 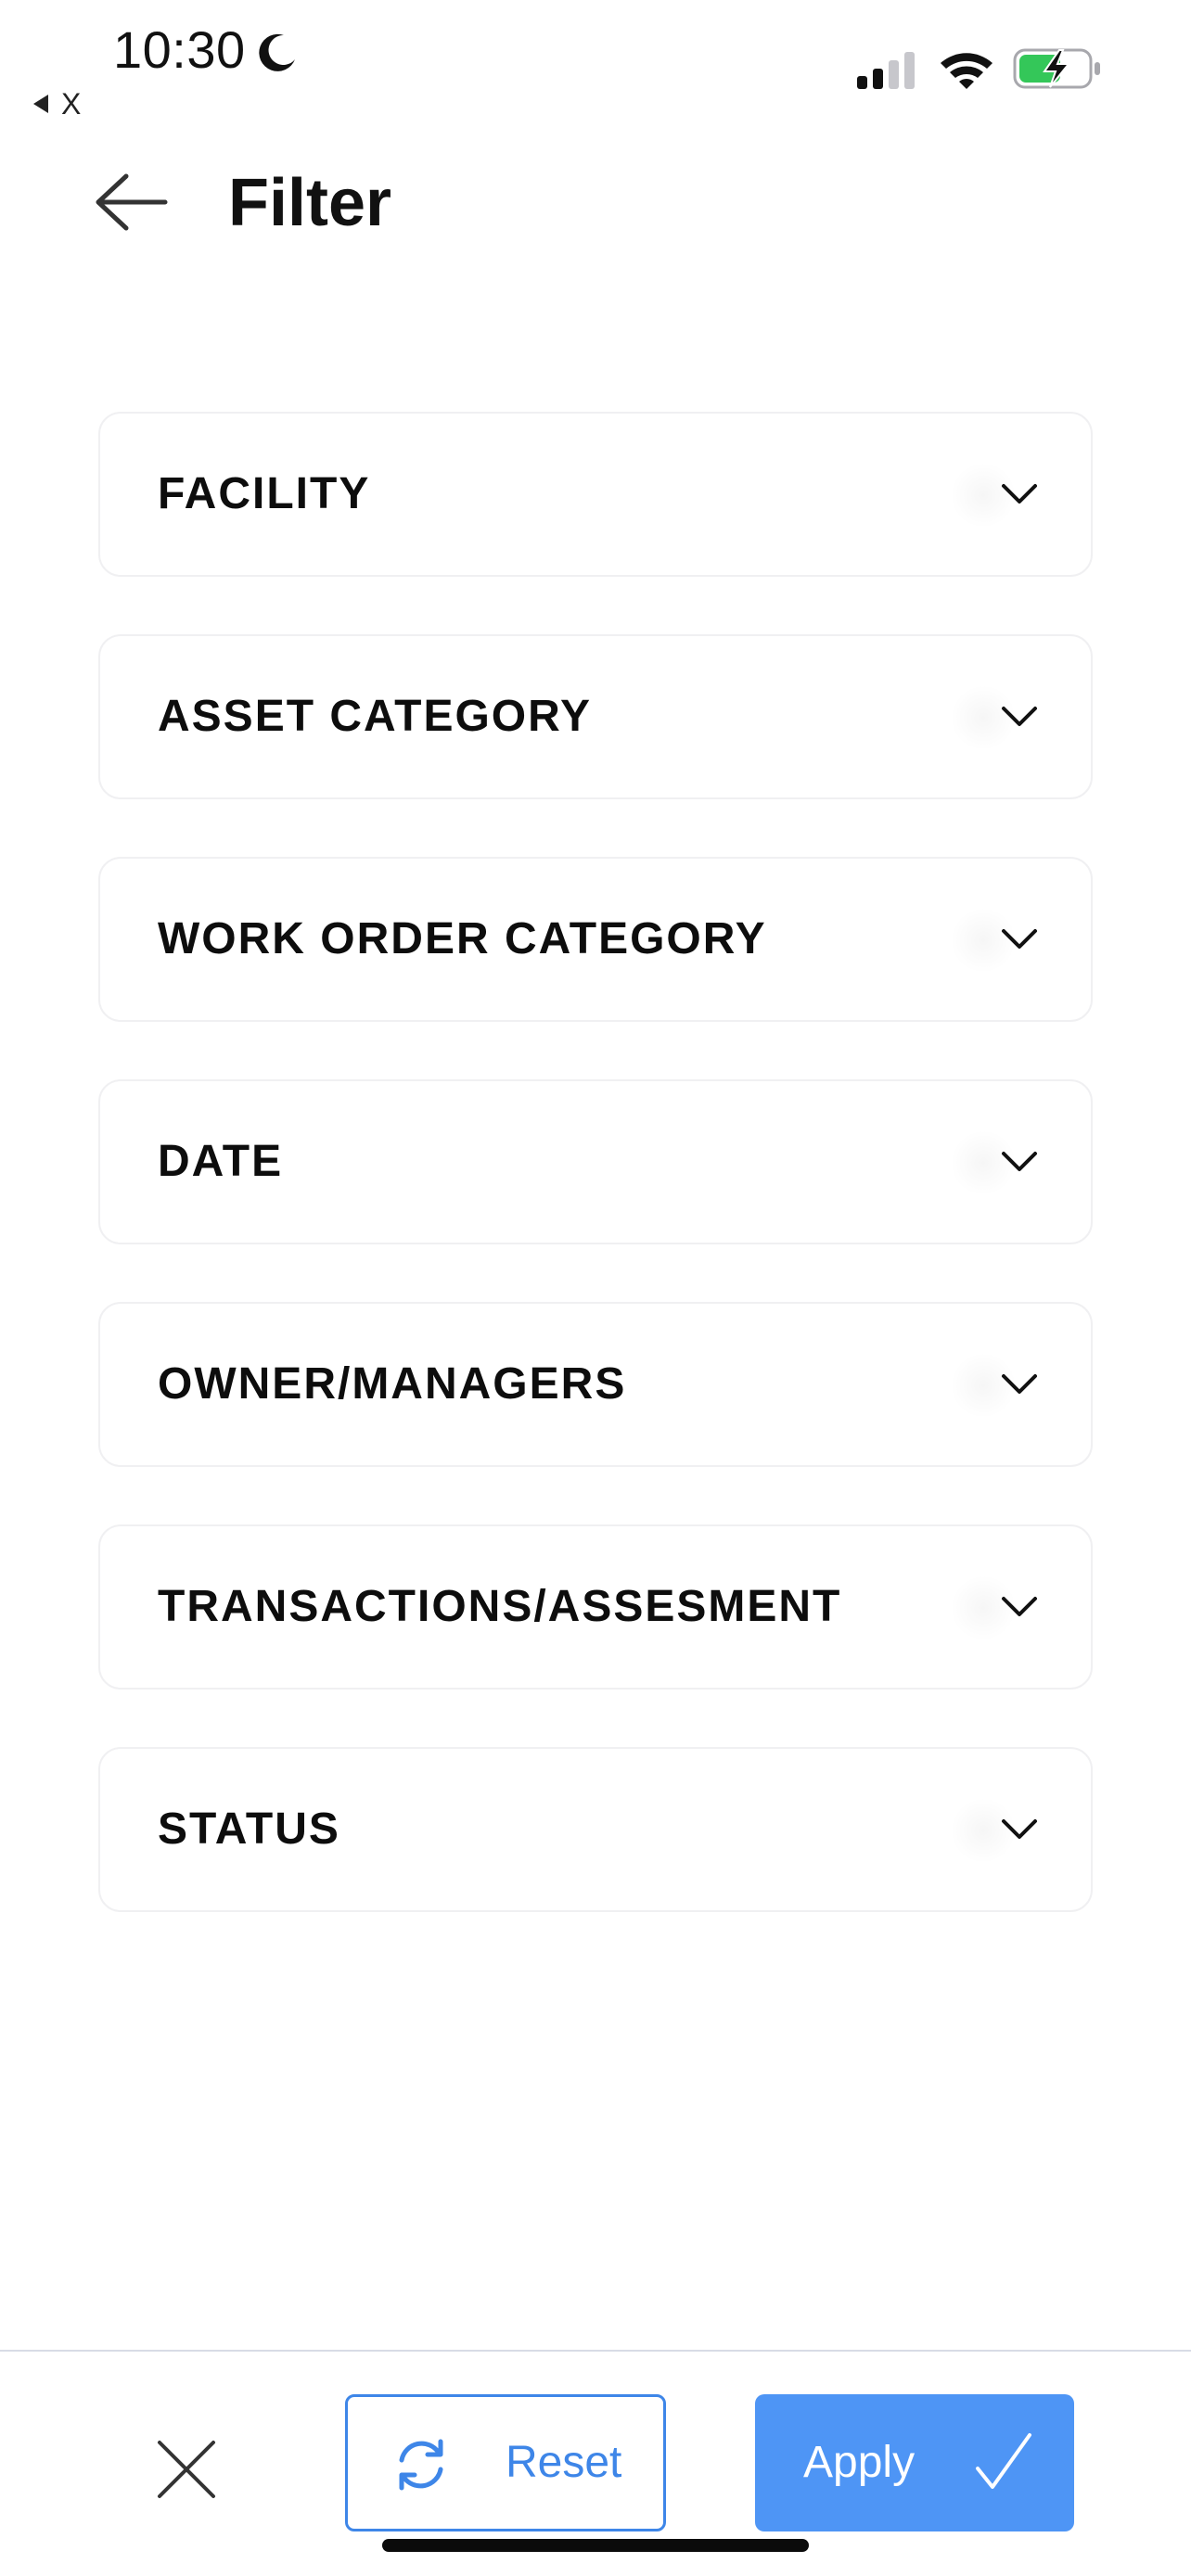 I want to click on page-title: Filter, so click(x=310, y=203).